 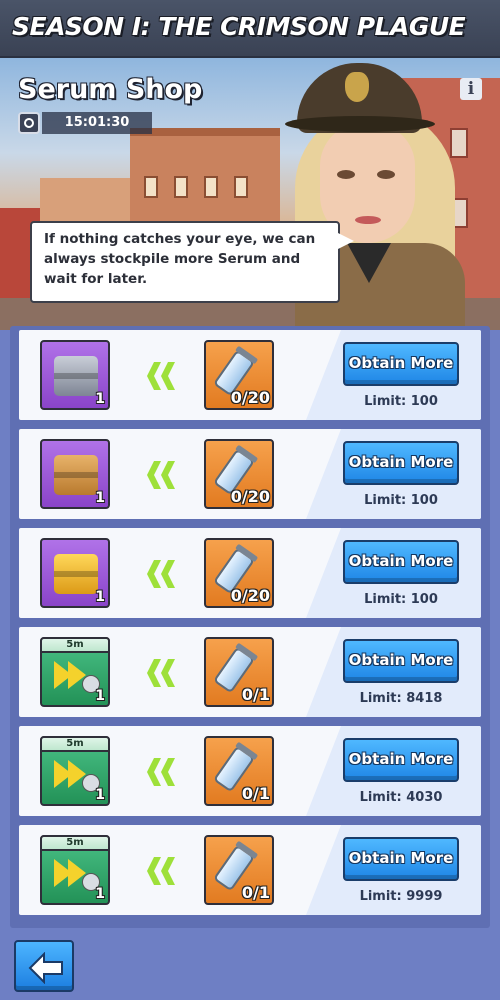 I want to click on purchase-limit: Limit: 8418, so click(x=401, y=698).